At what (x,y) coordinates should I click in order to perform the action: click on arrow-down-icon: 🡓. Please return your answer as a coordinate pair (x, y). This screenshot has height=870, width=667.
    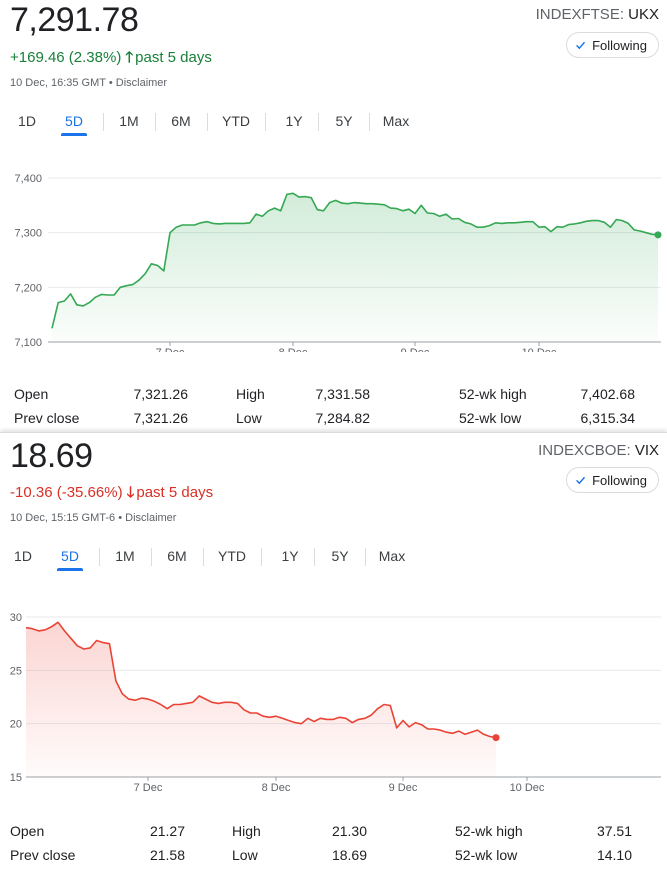
    Looking at the image, I should click on (130, 492).